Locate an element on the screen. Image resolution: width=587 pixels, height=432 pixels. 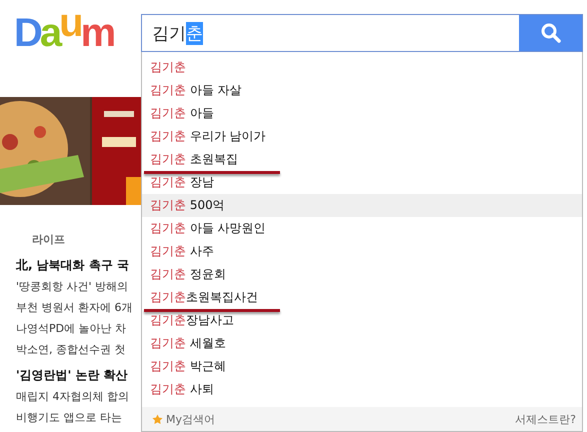
news-link: 부천 병원서 환자에 6개 is located at coordinates (78, 307).